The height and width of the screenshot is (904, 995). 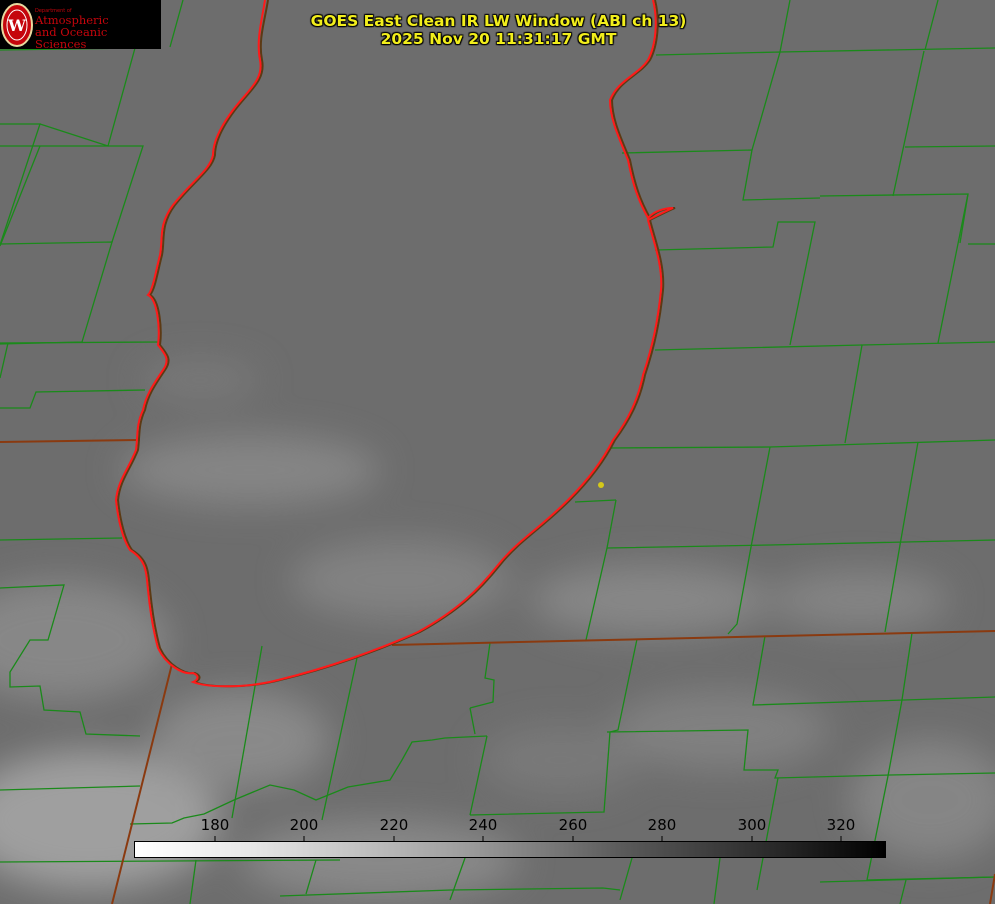 What do you see at coordinates (483, 825) in the screenshot?
I see `colorbar-tick-label: 240` at bounding box center [483, 825].